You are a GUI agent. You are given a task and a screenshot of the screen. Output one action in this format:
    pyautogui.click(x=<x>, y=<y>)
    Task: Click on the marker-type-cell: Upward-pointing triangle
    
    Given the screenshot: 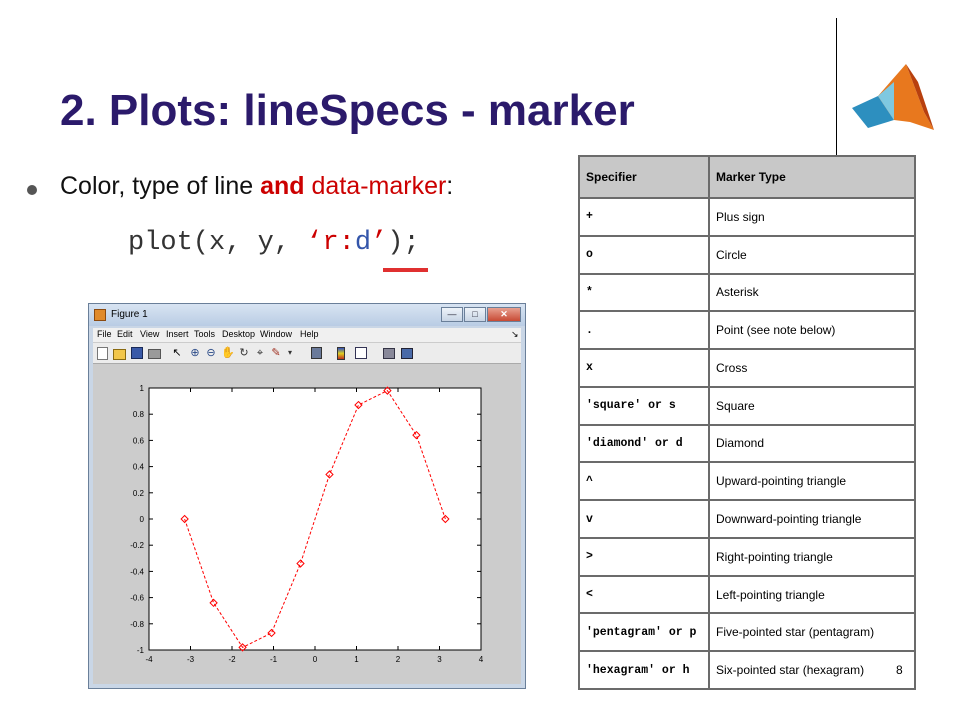 What is the action you would take?
    pyautogui.click(x=812, y=481)
    